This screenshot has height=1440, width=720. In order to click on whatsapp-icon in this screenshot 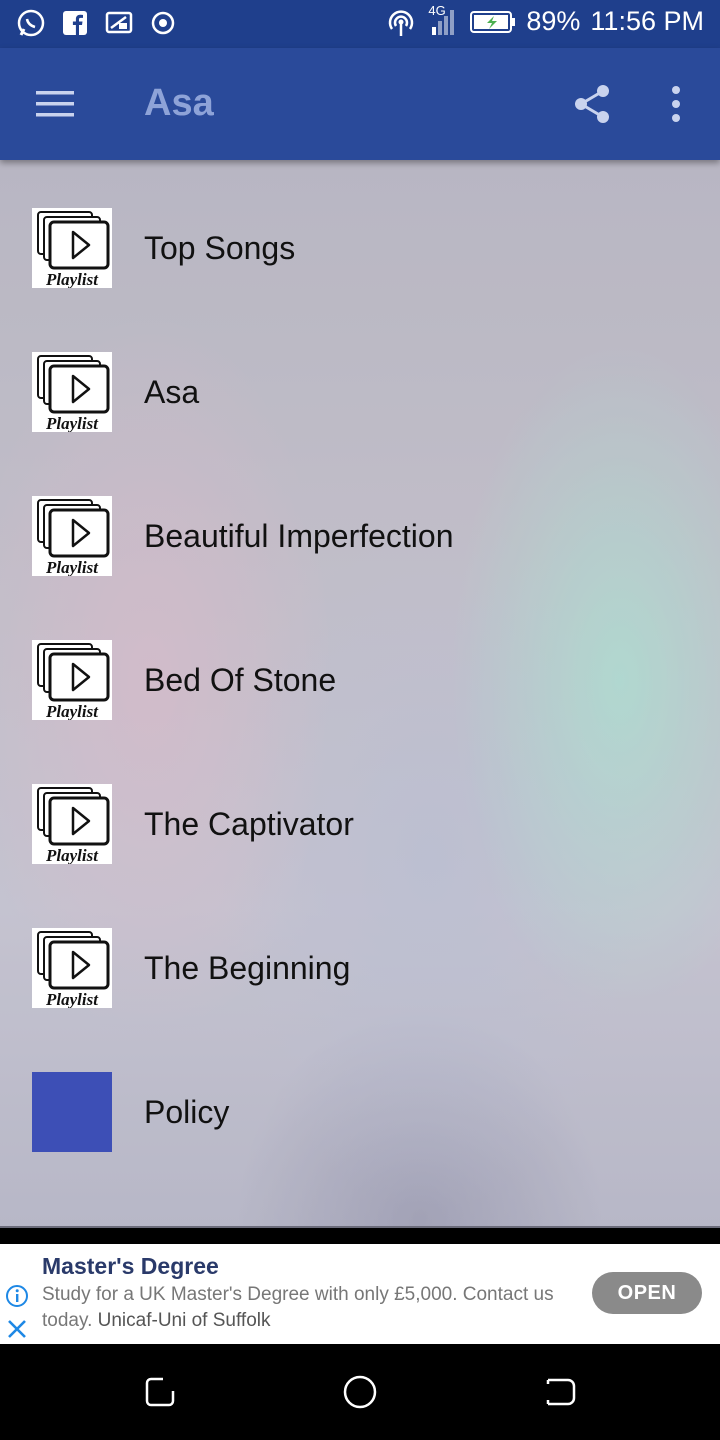, I will do `click(31, 23)`.